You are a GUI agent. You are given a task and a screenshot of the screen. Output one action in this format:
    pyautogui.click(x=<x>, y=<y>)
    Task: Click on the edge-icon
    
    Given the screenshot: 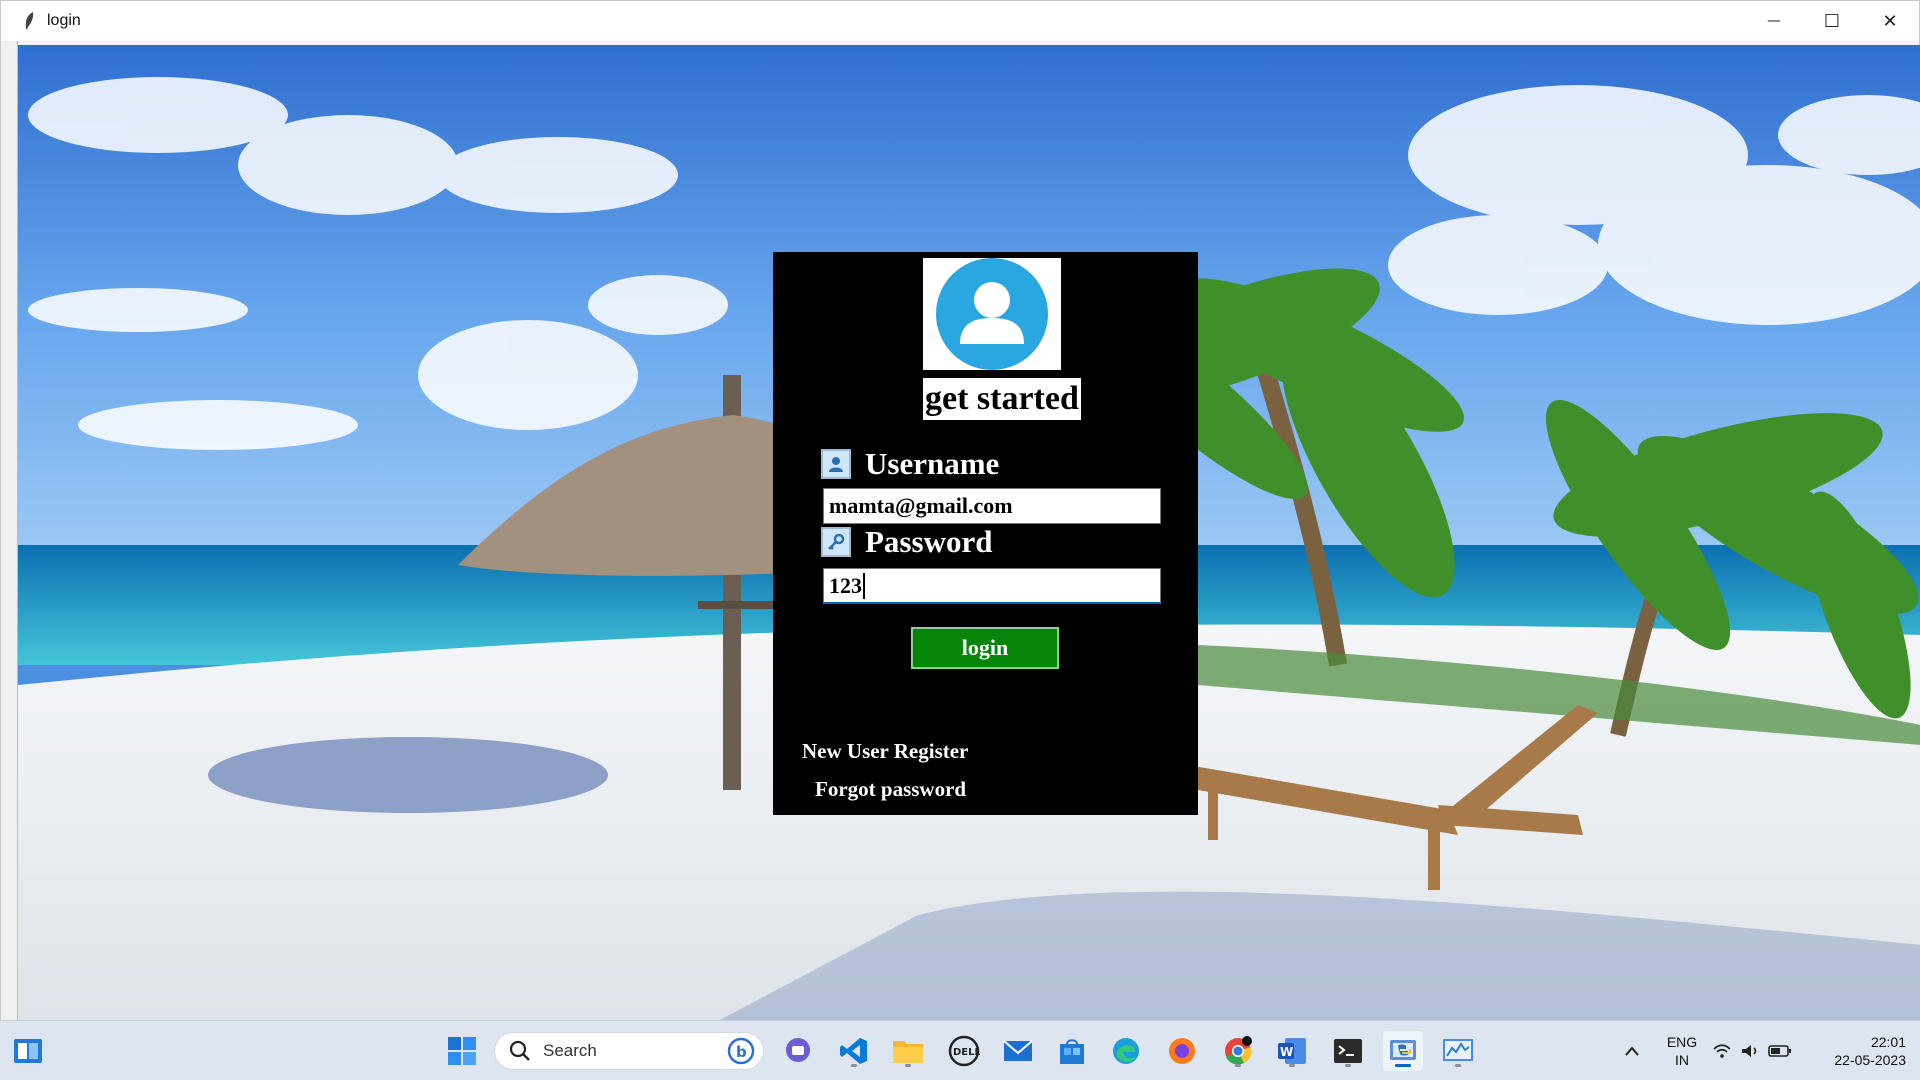 What is the action you would take?
    pyautogui.click(x=1126, y=1051)
    